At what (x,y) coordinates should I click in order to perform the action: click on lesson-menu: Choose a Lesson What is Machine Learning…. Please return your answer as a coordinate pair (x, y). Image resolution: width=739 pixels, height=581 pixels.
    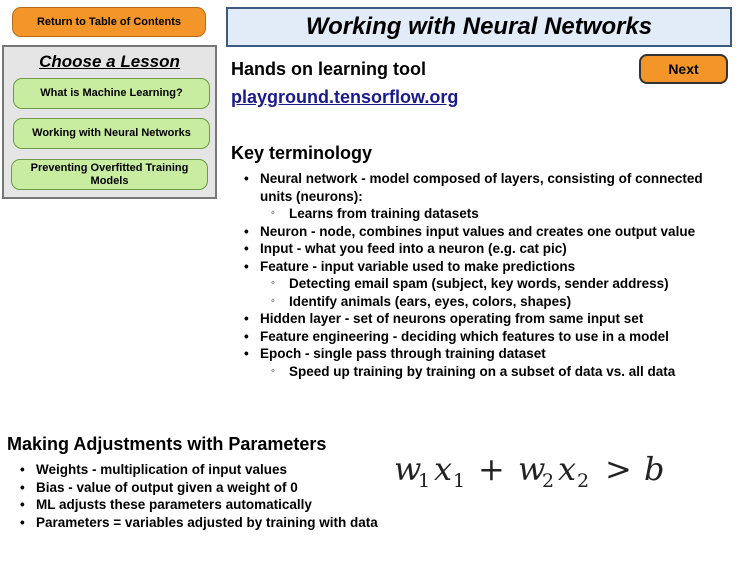
    Looking at the image, I should click on (109, 122).